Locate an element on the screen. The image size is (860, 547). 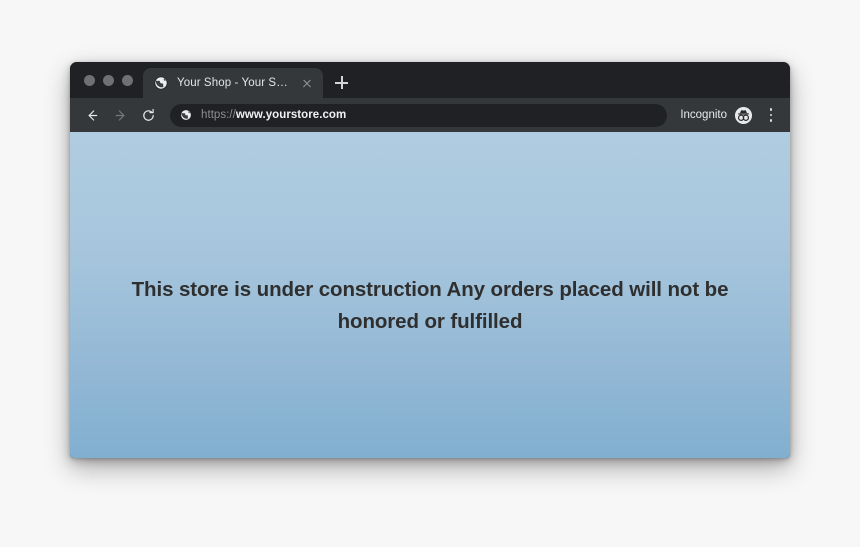
window-traffic-lights is located at coordinates (110, 80).